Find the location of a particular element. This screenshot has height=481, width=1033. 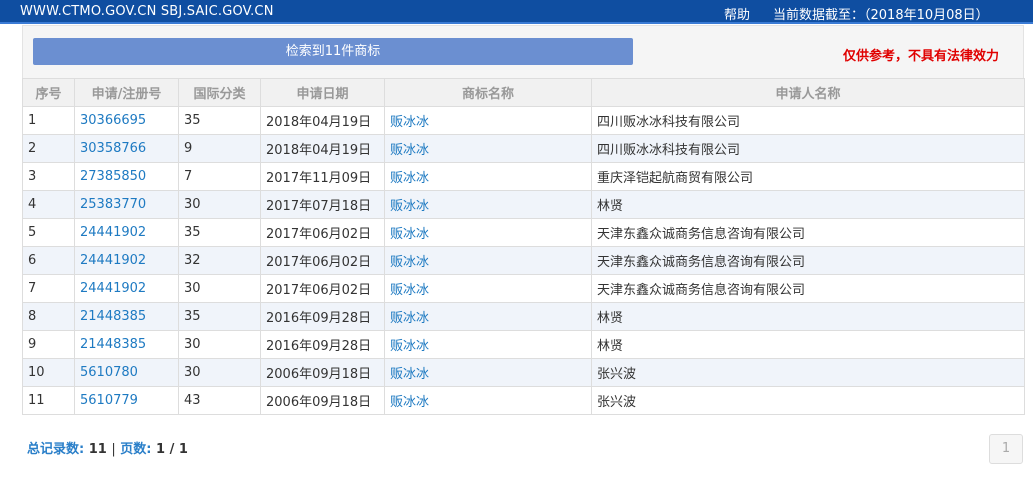

col-header-applicant: 申请人名称 is located at coordinates (808, 92).